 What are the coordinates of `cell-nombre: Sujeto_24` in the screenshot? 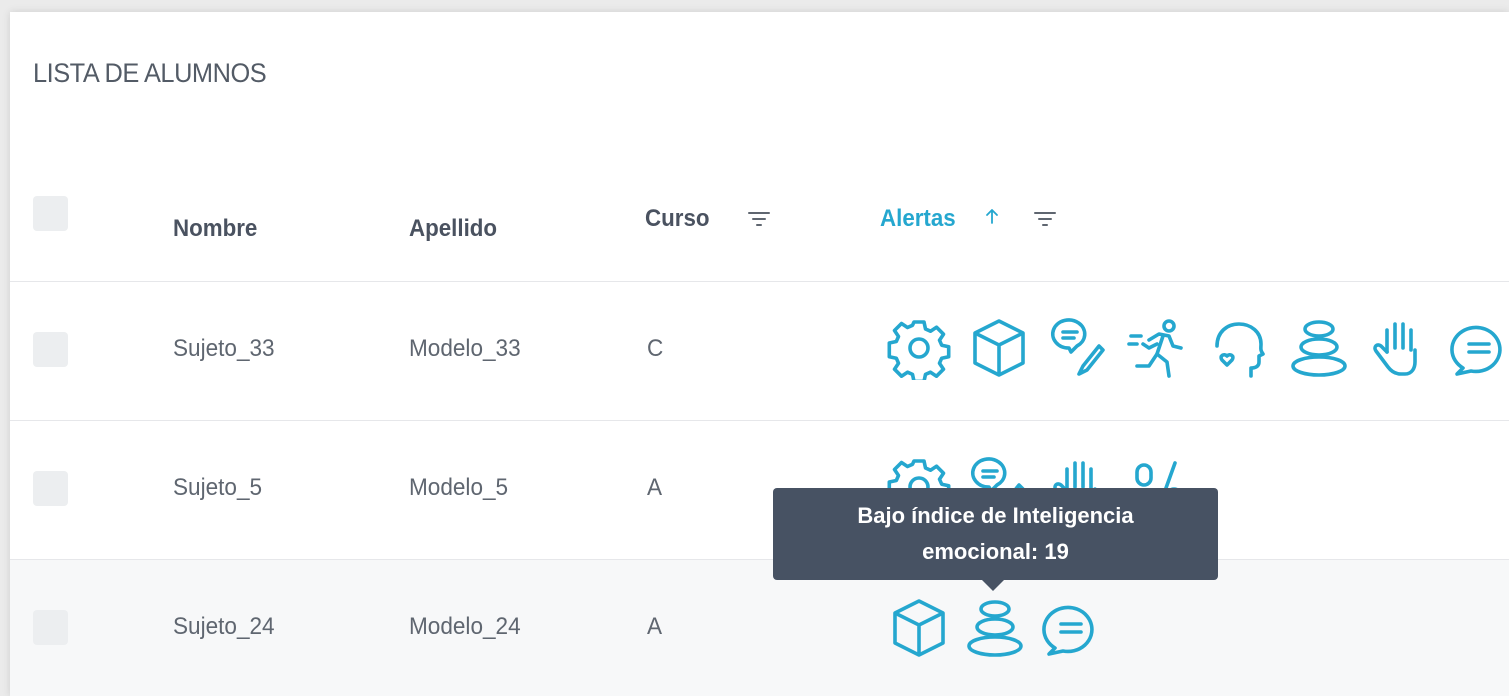 It's located at (224, 626).